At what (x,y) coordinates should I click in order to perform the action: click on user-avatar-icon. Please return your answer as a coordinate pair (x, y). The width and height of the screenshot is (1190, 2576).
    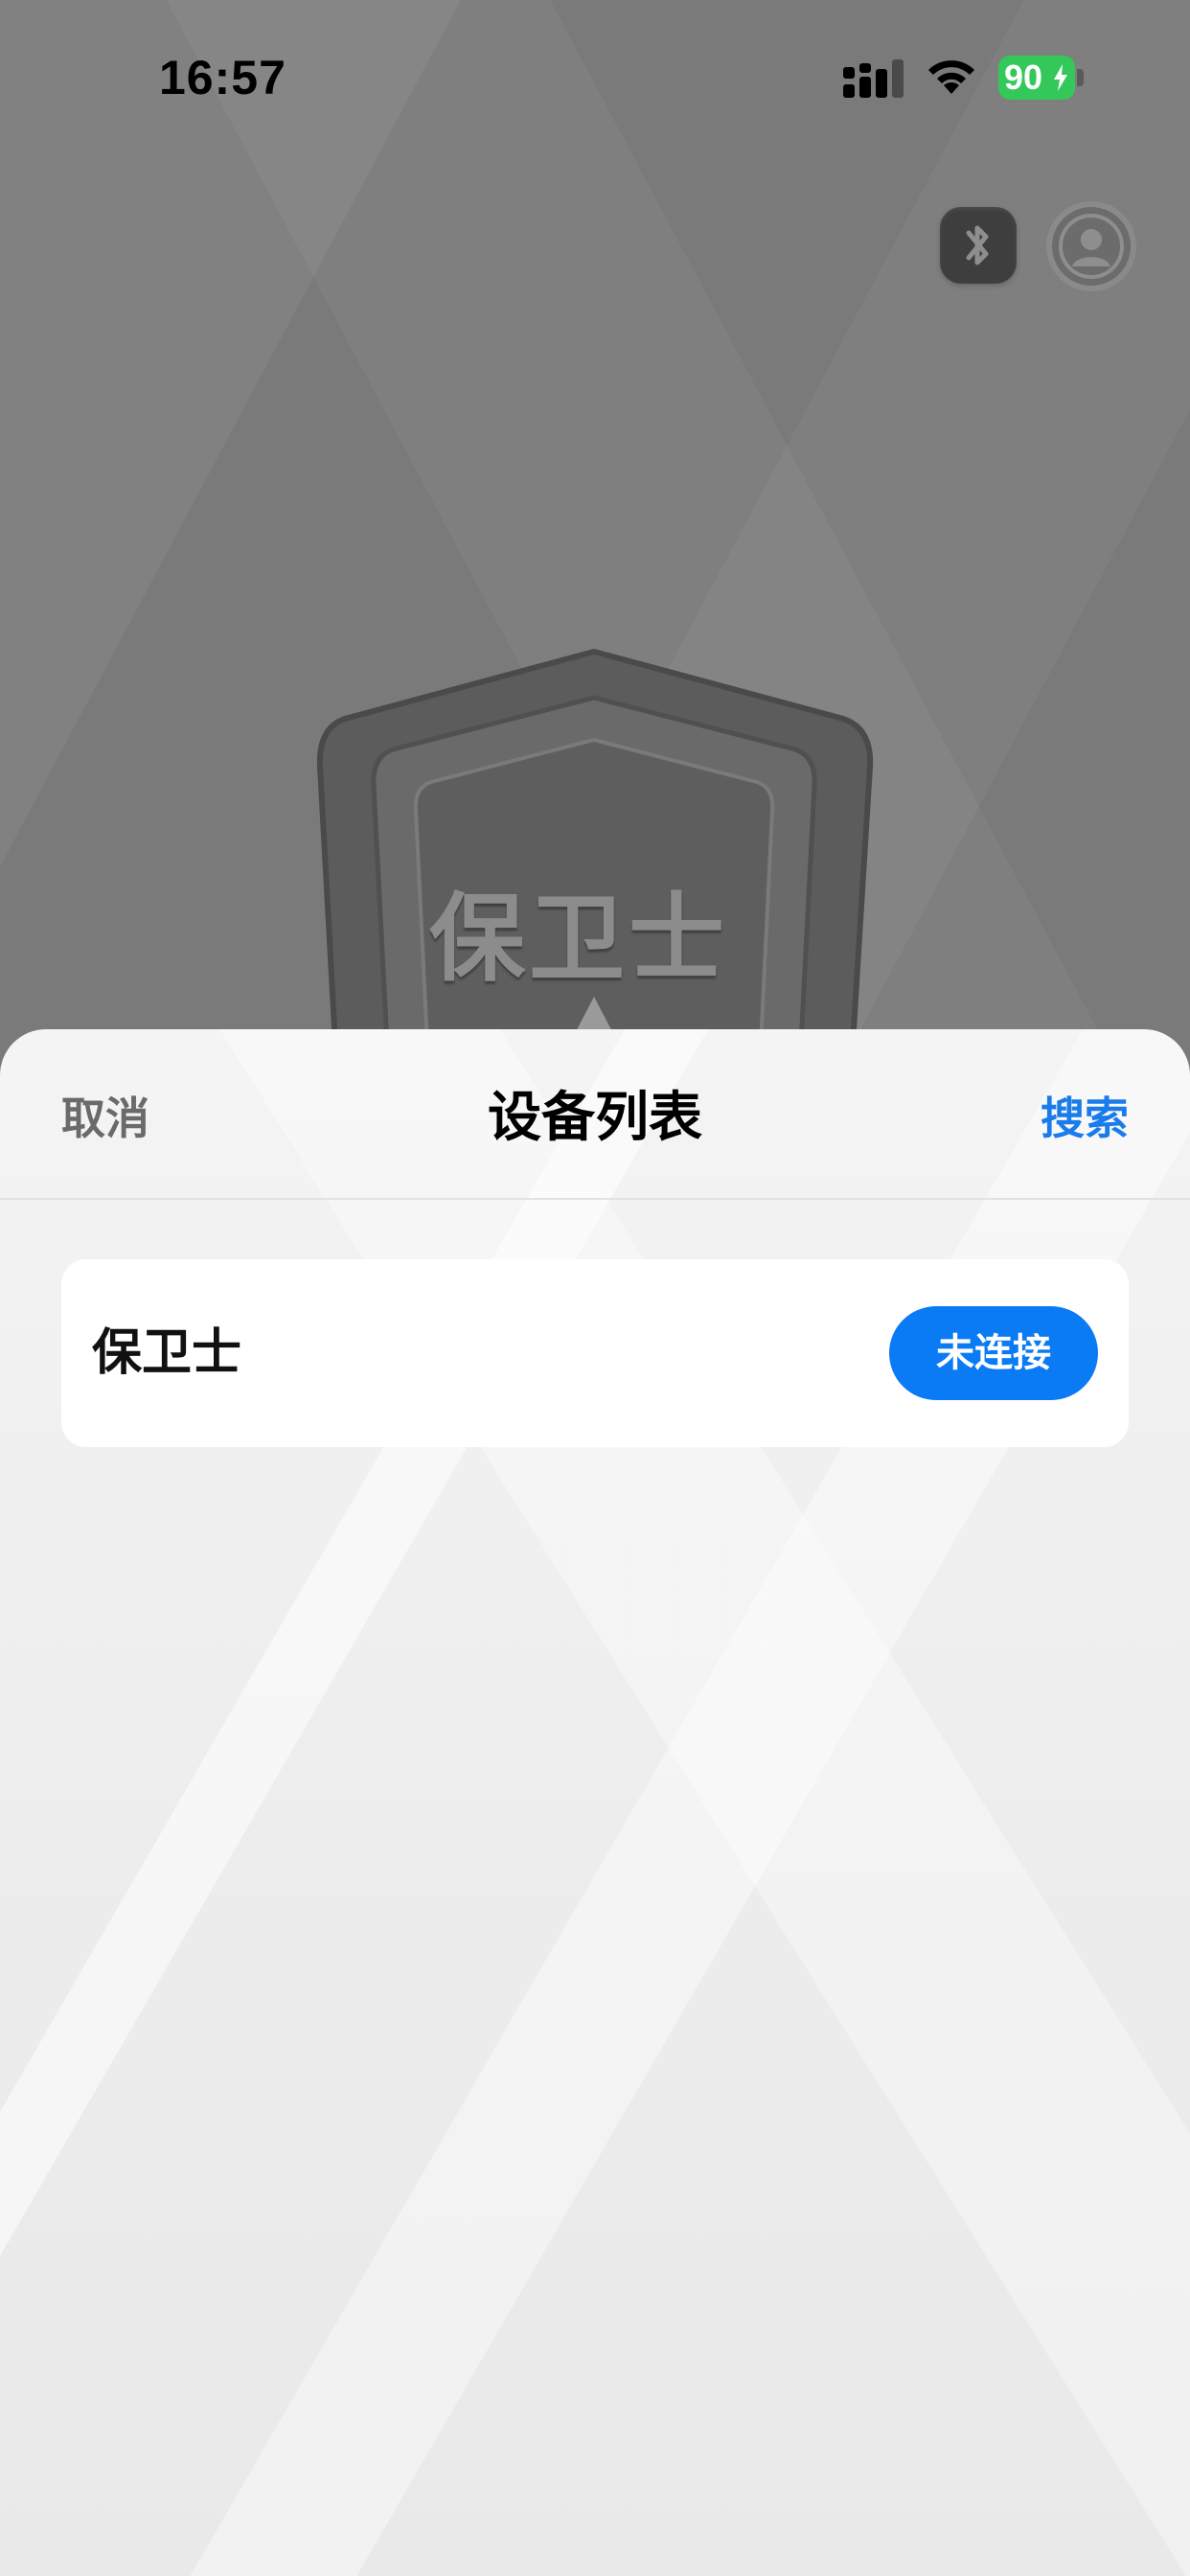
    Looking at the image, I should click on (1092, 246).